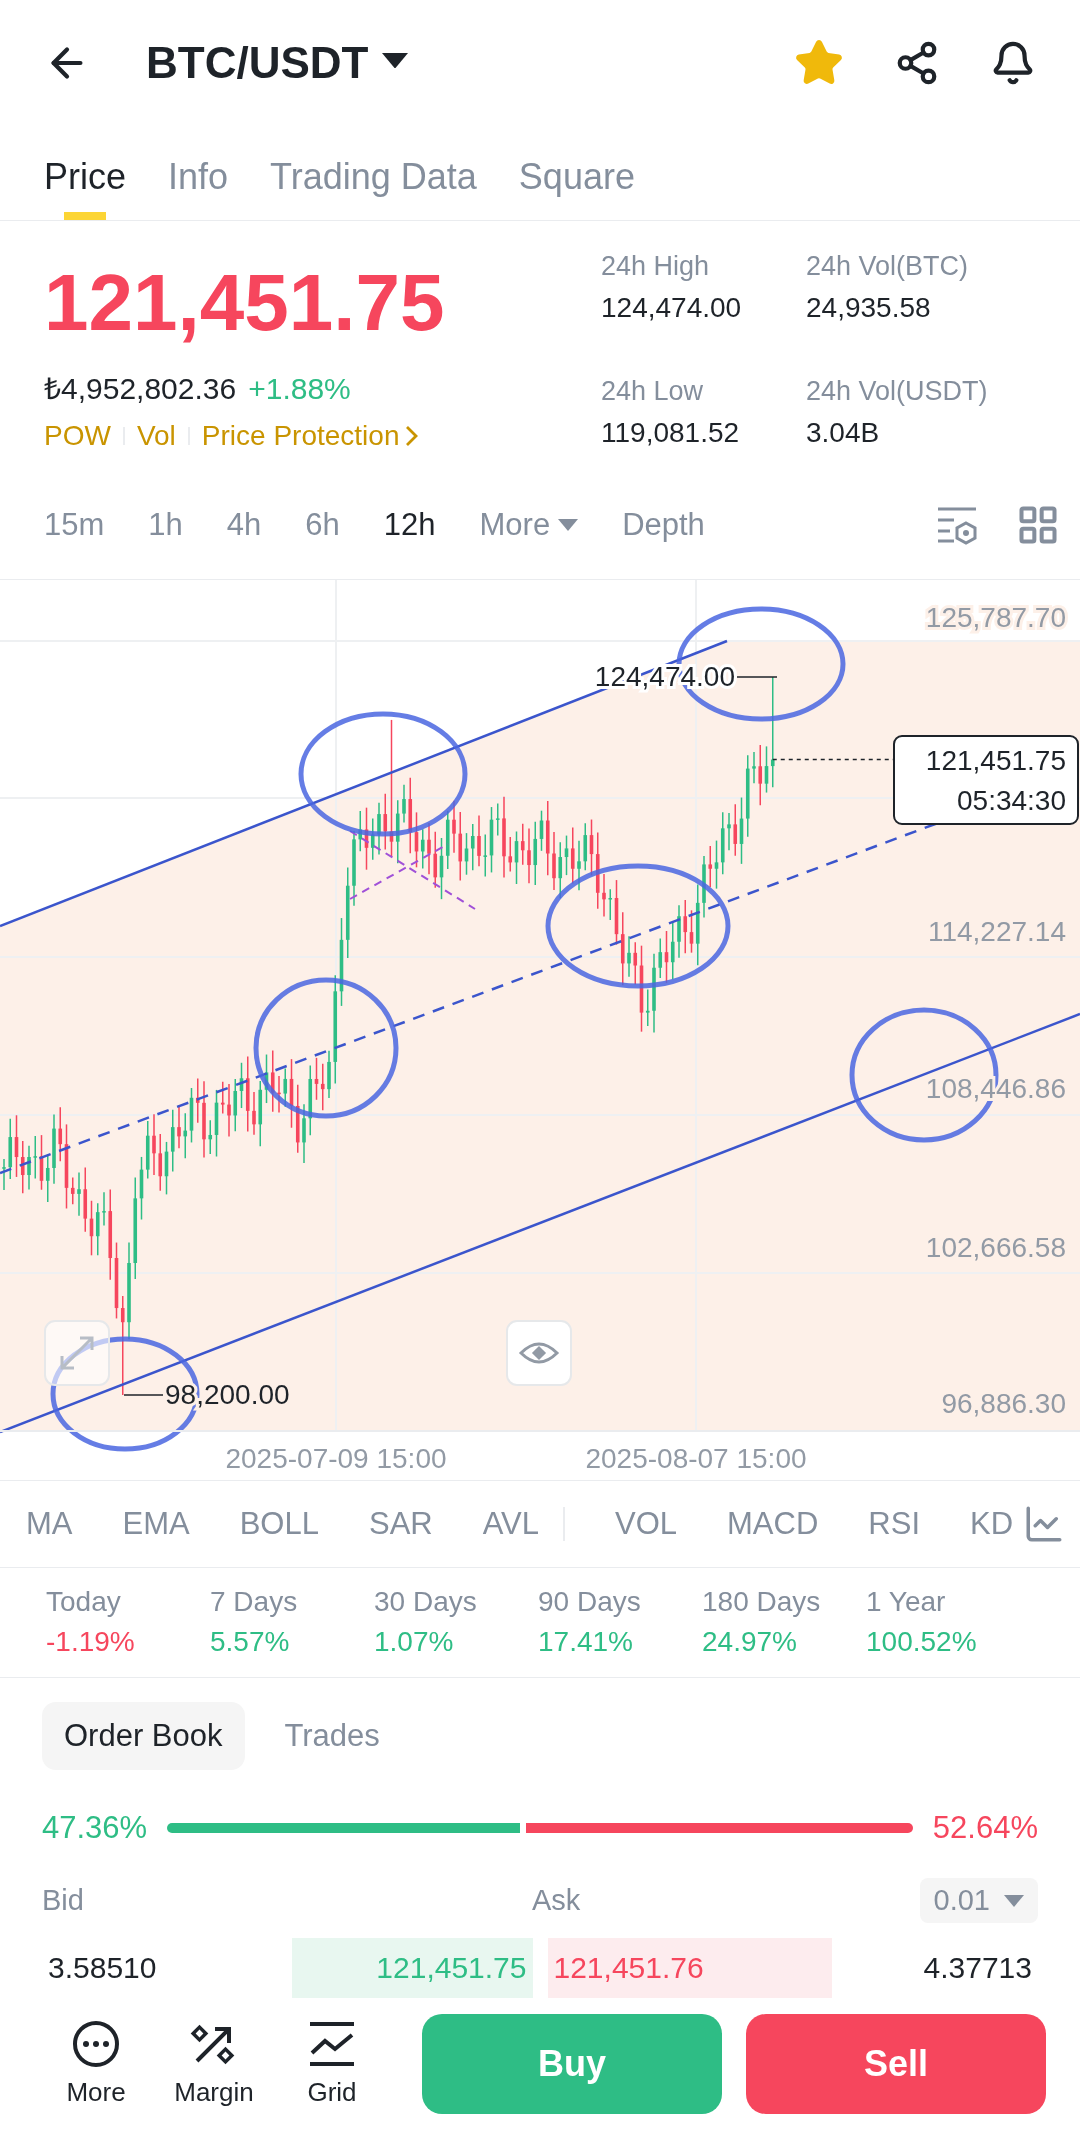  What do you see at coordinates (572, 2063) in the screenshot?
I see `buy-button: Buy` at bounding box center [572, 2063].